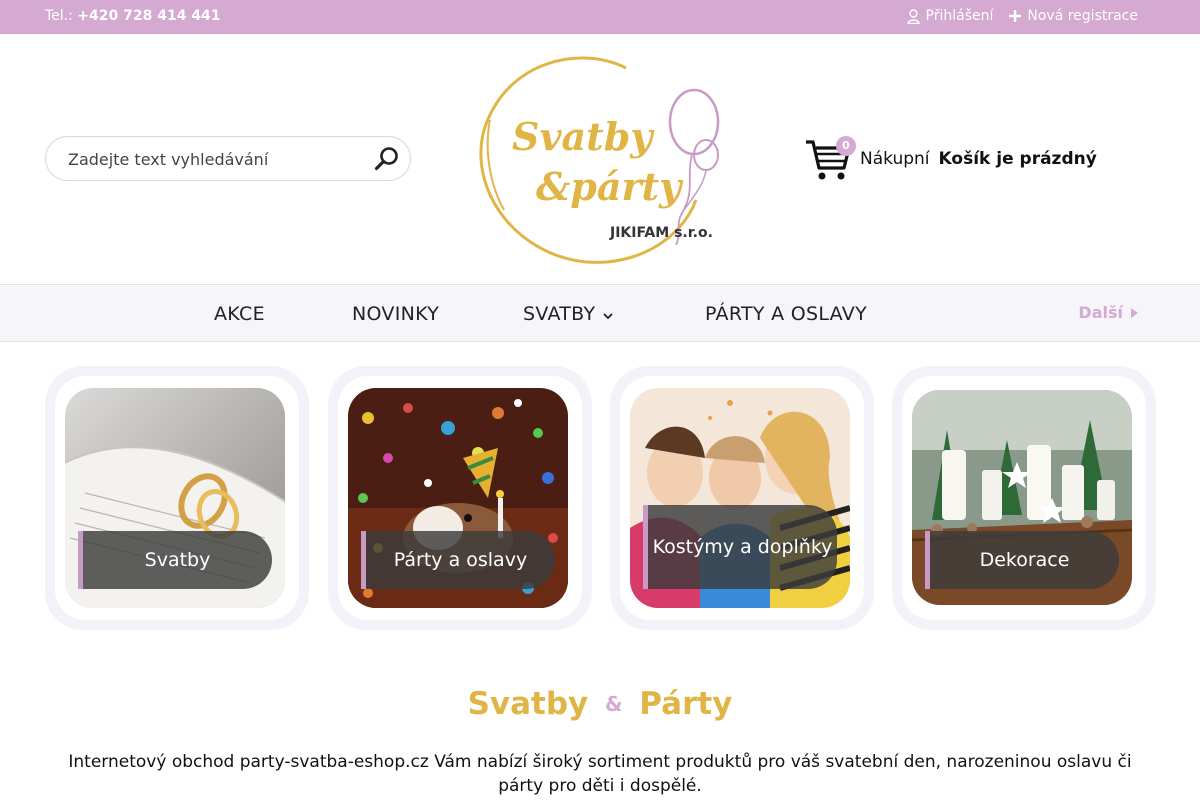 The width and height of the screenshot is (1200, 800). Describe the element at coordinates (1100, 312) in the screenshot. I see `nav-more-label: Další` at that location.